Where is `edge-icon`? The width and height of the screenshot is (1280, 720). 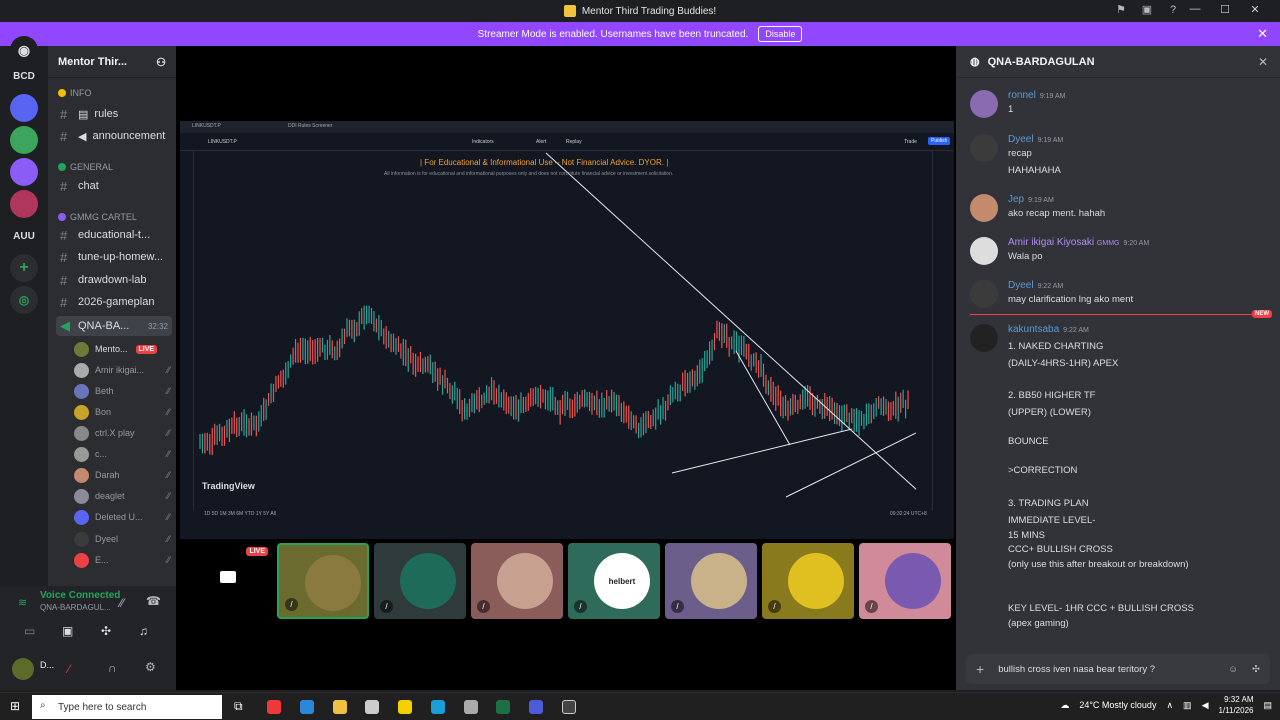
edge-icon is located at coordinates (438, 707).